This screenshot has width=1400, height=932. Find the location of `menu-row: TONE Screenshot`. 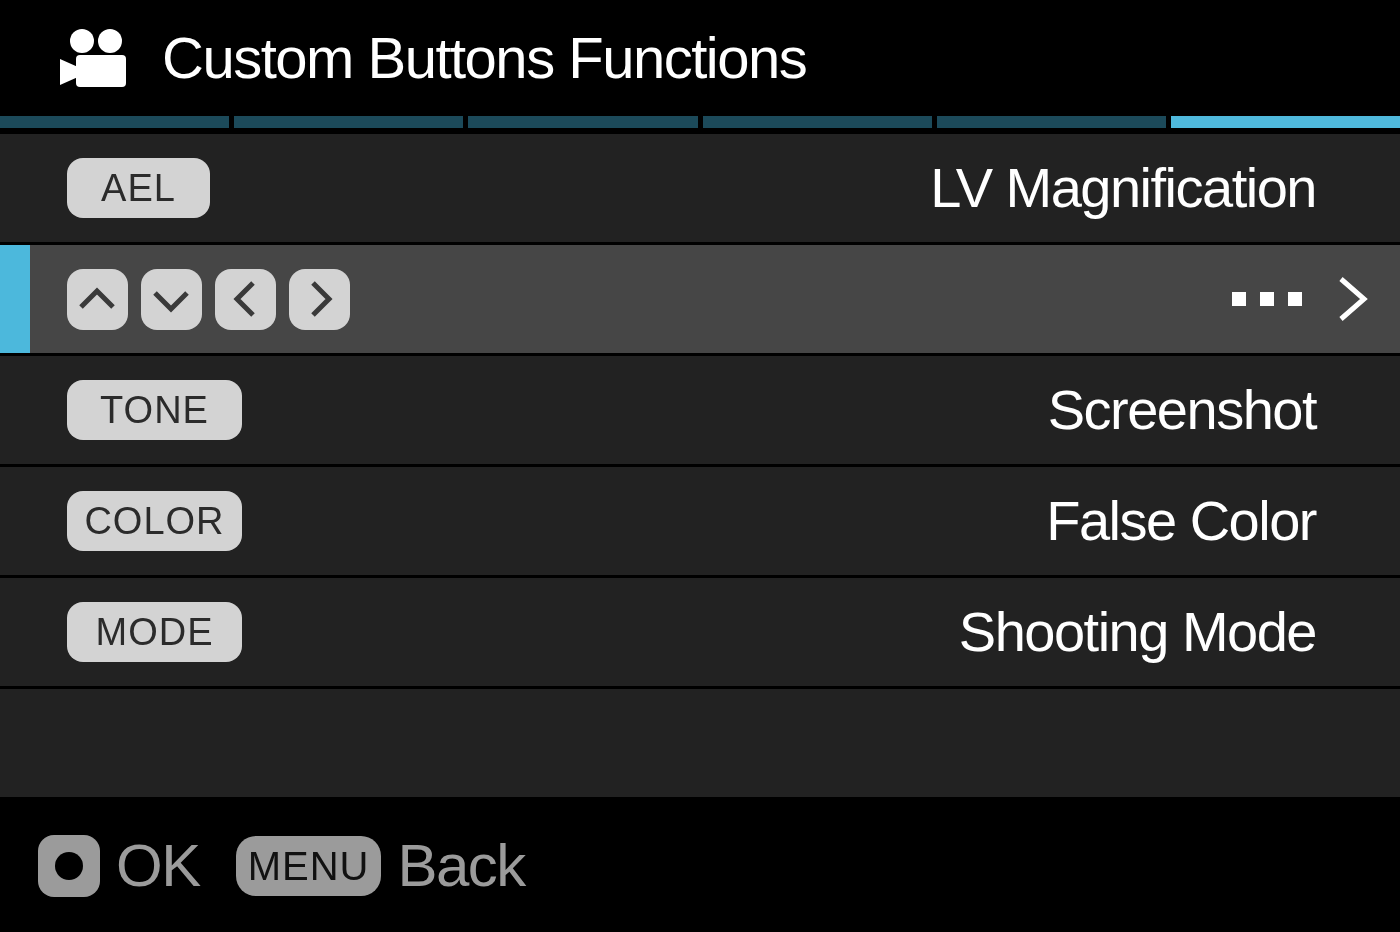

menu-row: TONE Screenshot is located at coordinates (700, 410).